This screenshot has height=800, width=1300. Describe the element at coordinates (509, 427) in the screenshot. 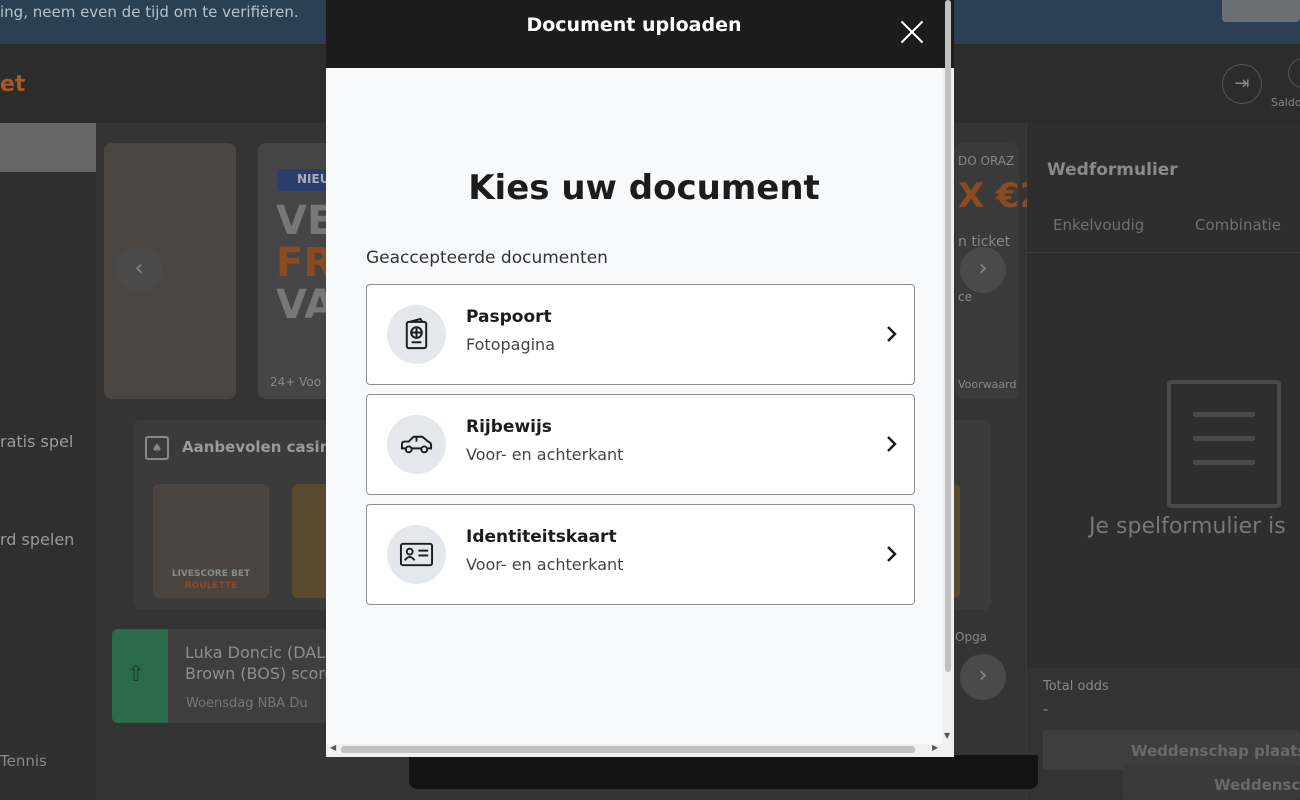

I see `document-option-title: Rijbewijs` at that location.